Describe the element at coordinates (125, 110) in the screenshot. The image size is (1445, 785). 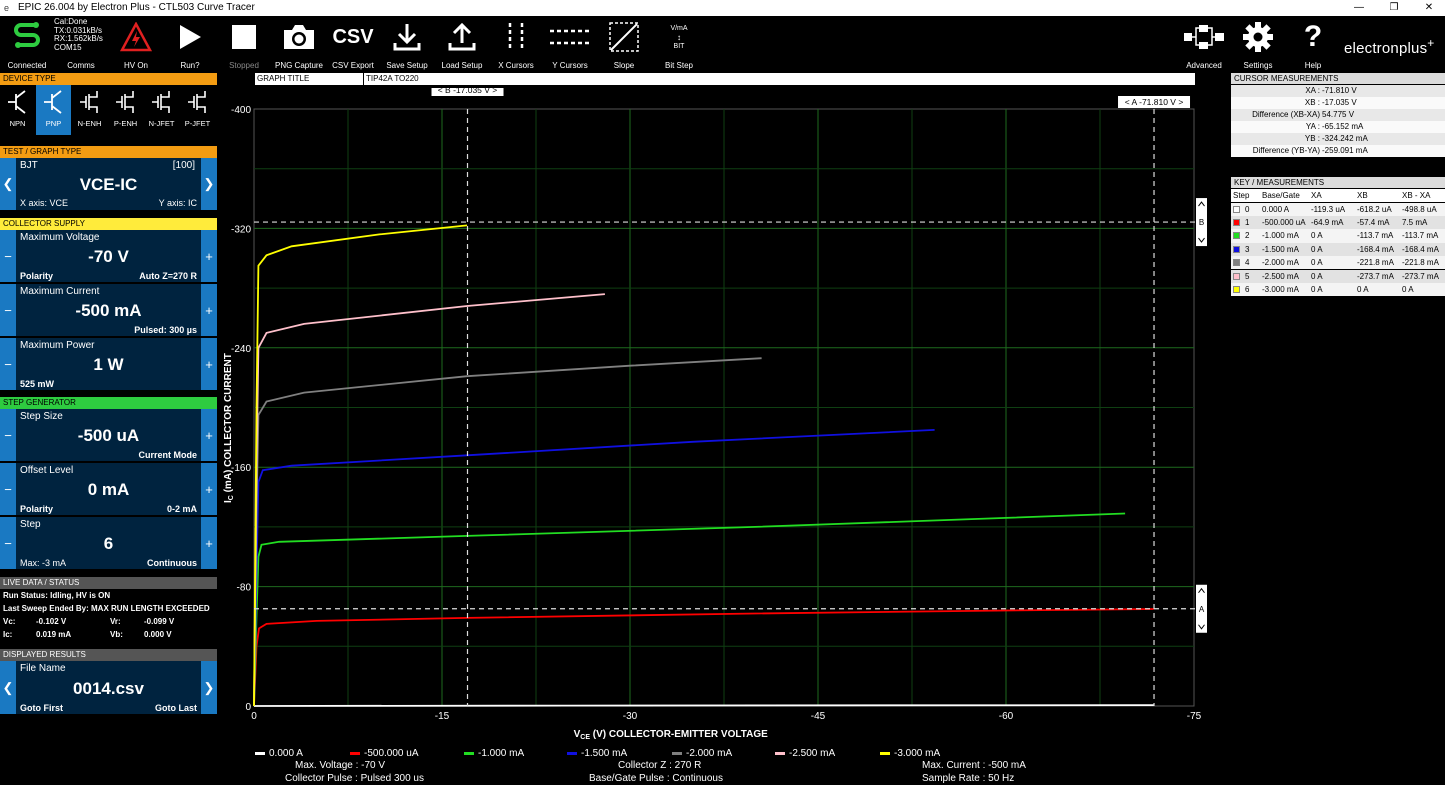
I see `device-p-enh: P-ENH` at that location.